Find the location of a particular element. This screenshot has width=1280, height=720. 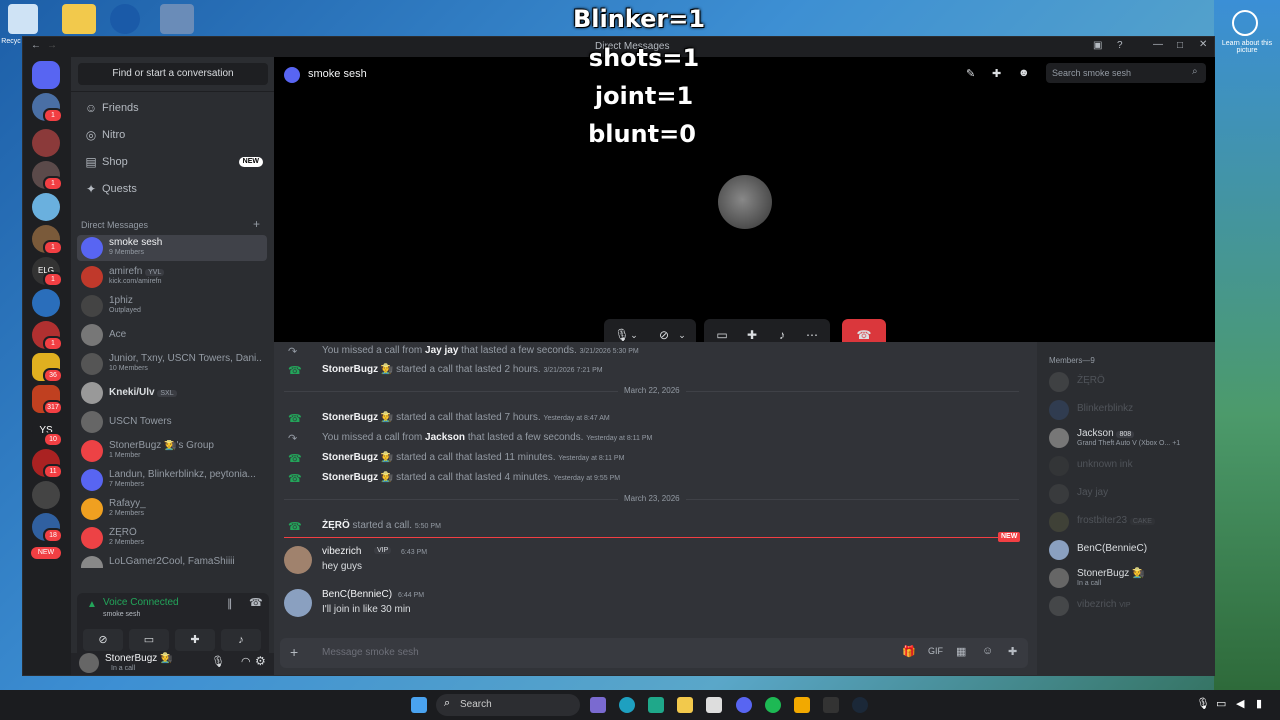

server-icon-14: 18 is located at coordinates (47, 528).